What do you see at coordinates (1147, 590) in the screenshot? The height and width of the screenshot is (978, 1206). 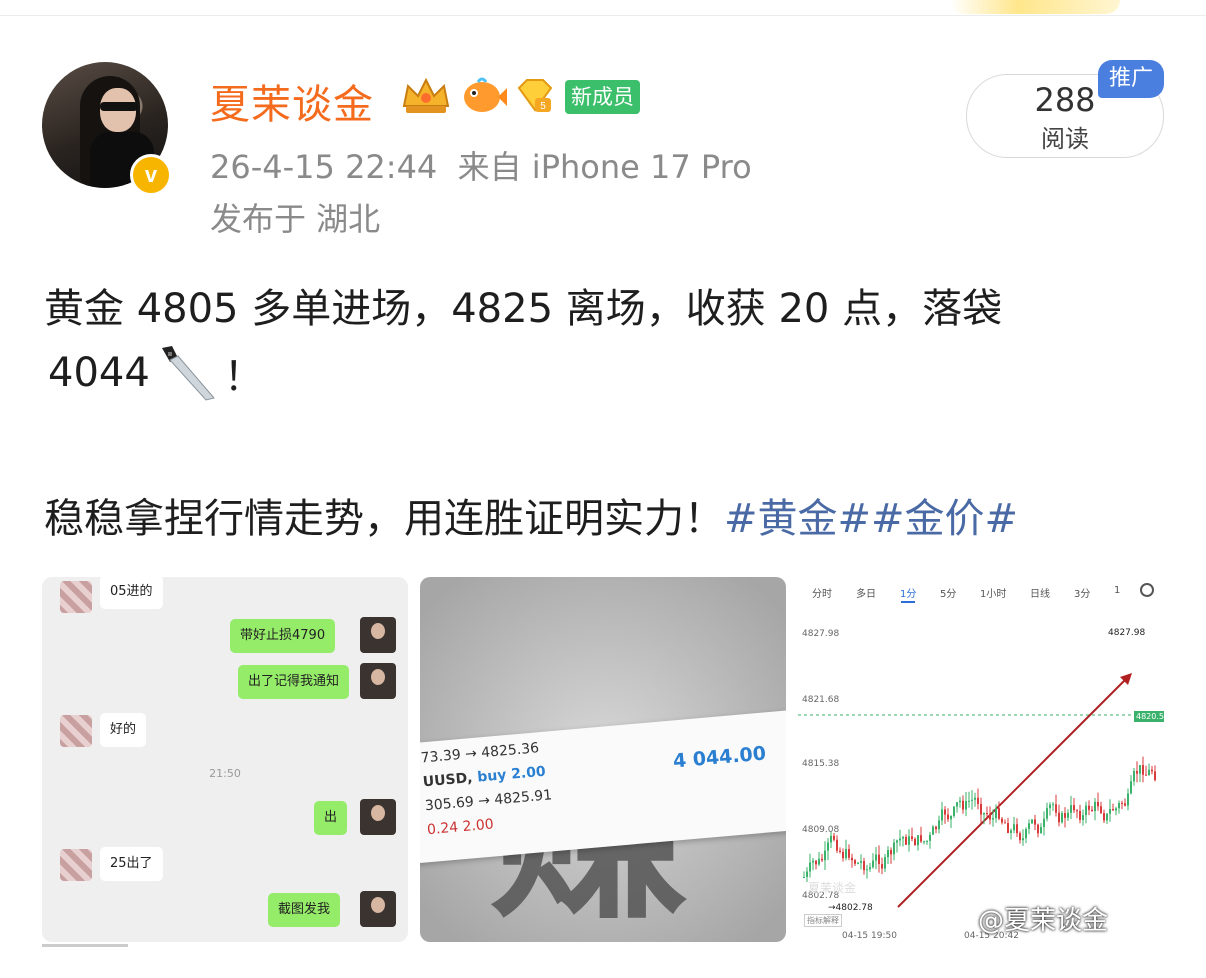 I see `settings-icon` at bounding box center [1147, 590].